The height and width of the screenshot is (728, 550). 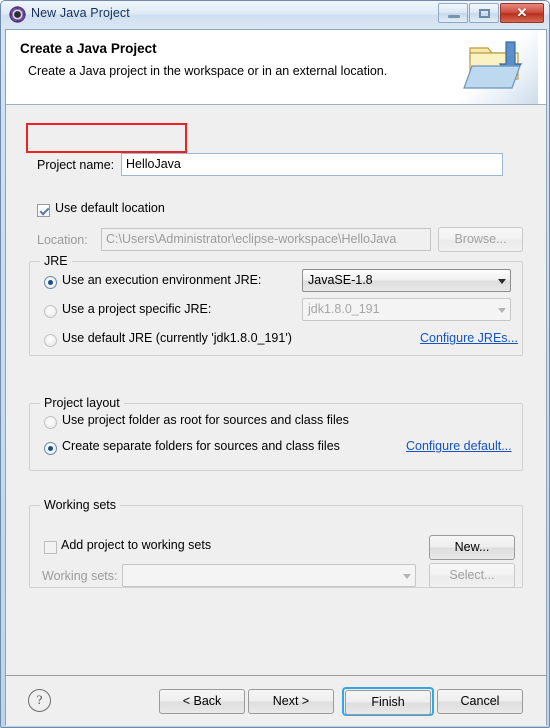 I want to click on working-sets-group-title: Working sets, so click(x=80, y=505).